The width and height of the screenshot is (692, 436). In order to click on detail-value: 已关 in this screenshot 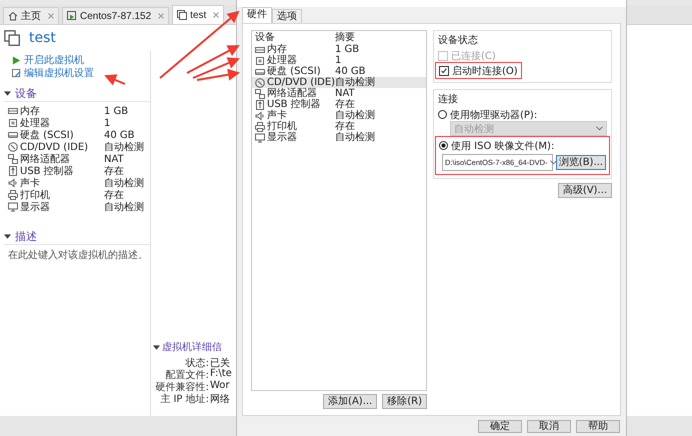, I will do `click(220, 362)`.